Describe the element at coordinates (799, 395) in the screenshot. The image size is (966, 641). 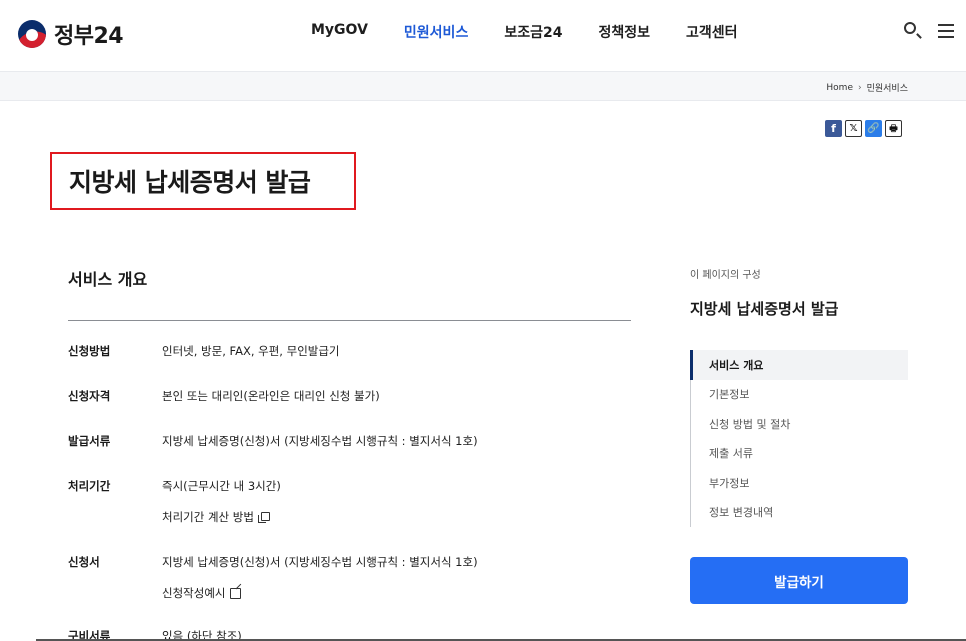
I see `toc-item-basic-info: 기본정보` at that location.